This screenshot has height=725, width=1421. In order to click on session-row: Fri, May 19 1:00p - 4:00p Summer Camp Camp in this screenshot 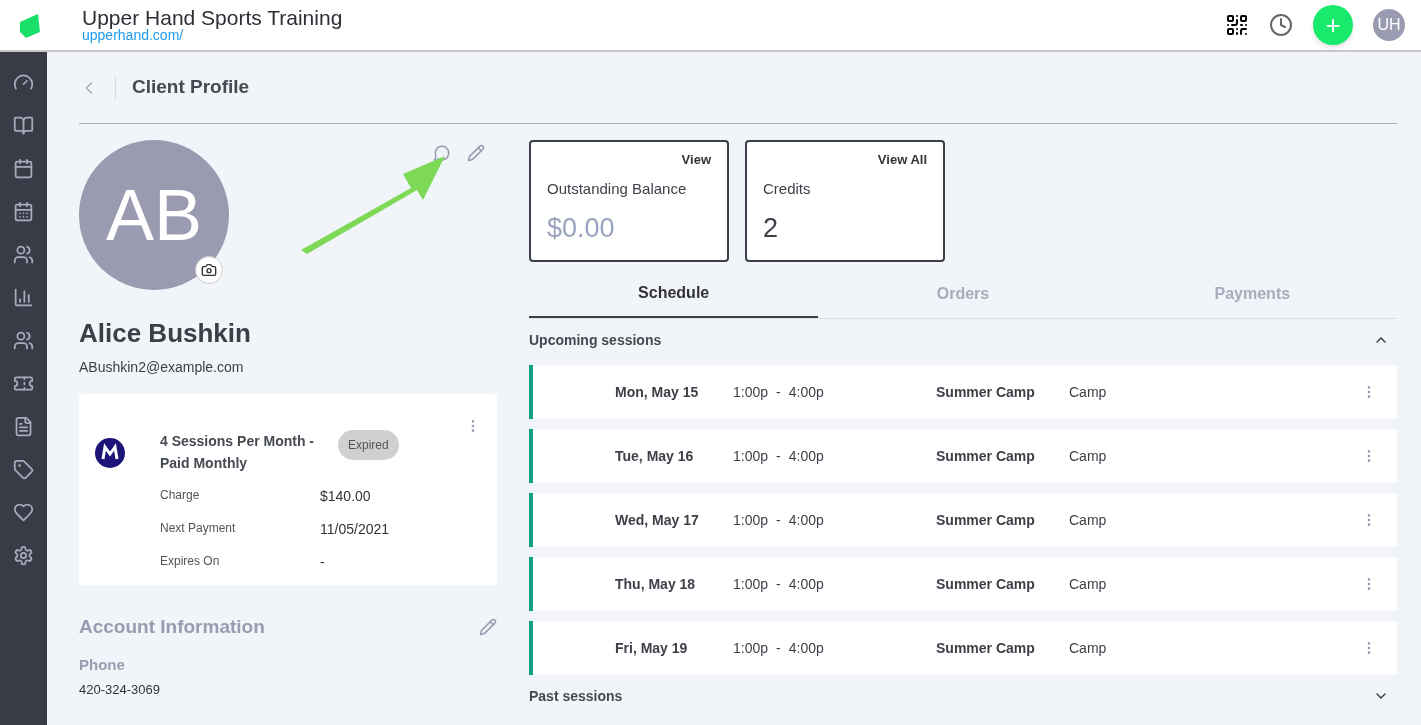, I will do `click(963, 648)`.